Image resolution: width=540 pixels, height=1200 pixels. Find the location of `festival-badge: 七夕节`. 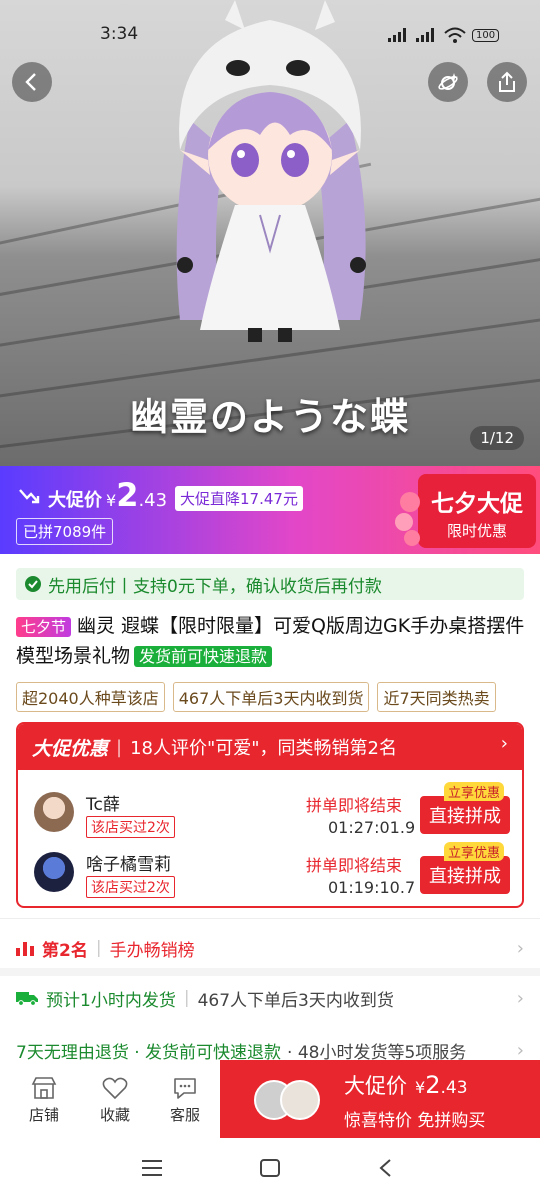

festival-badge: 七夕节 is located at coordinates (44, 627).